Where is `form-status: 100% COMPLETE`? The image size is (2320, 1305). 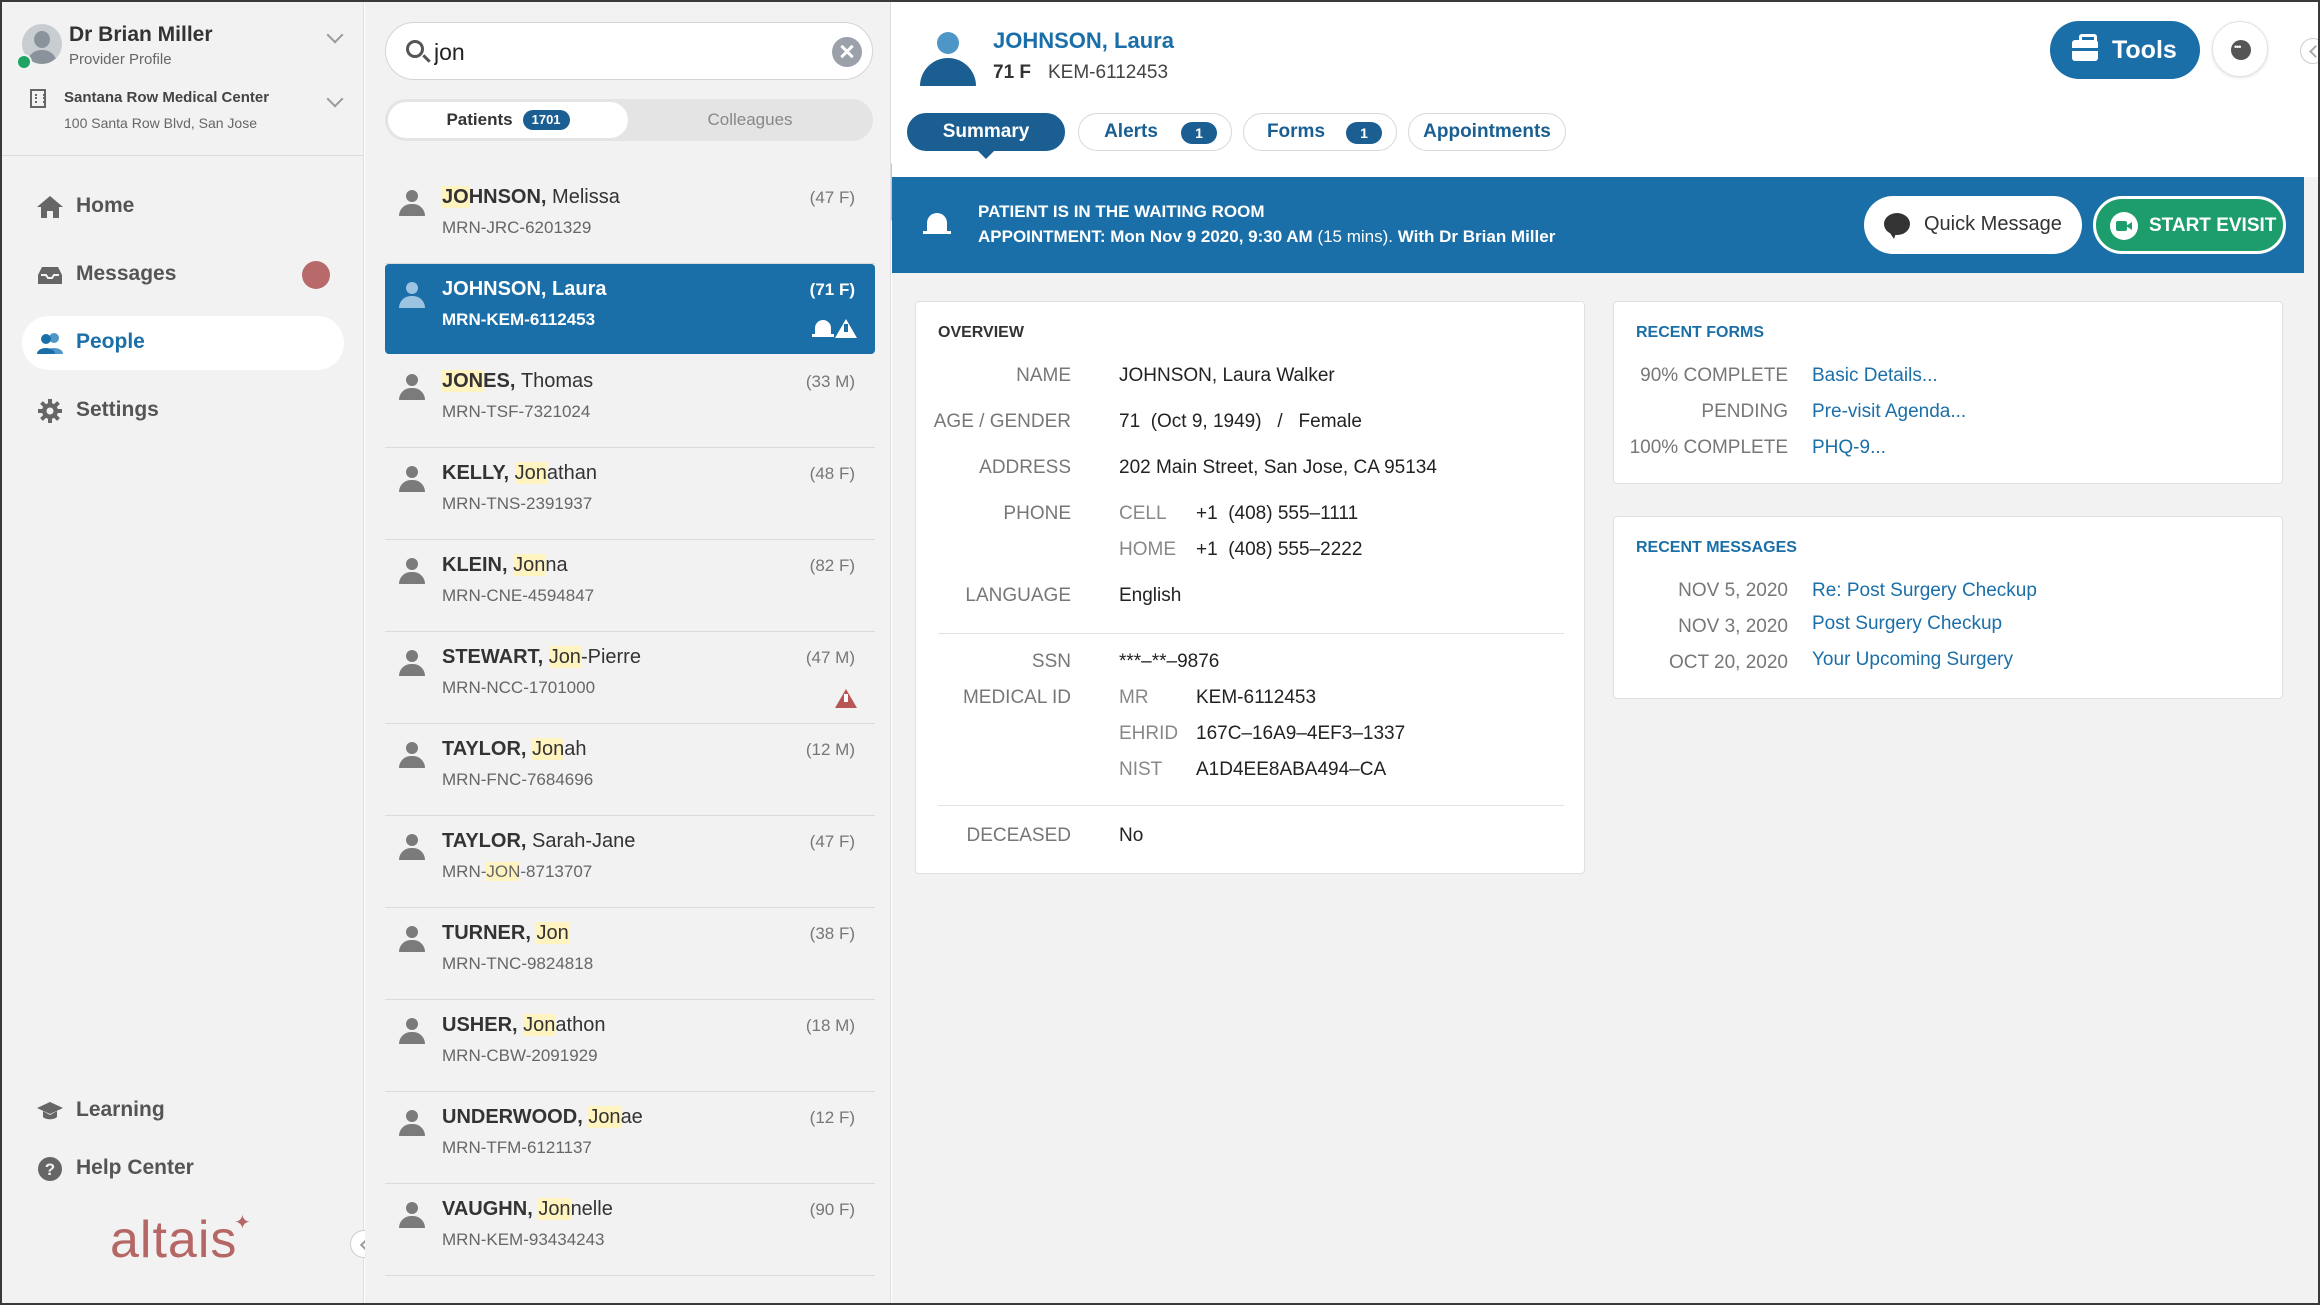
form-status: 100% COMPLETE is located at coordinates (1708, 447).